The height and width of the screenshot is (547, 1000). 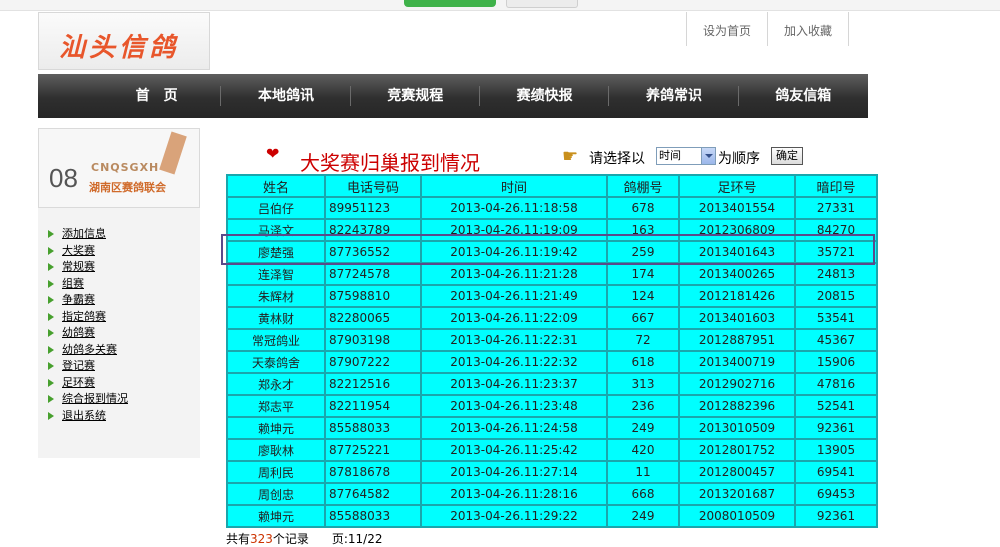 I want to click on cell-code: 52541, so click(x=836, y=406).